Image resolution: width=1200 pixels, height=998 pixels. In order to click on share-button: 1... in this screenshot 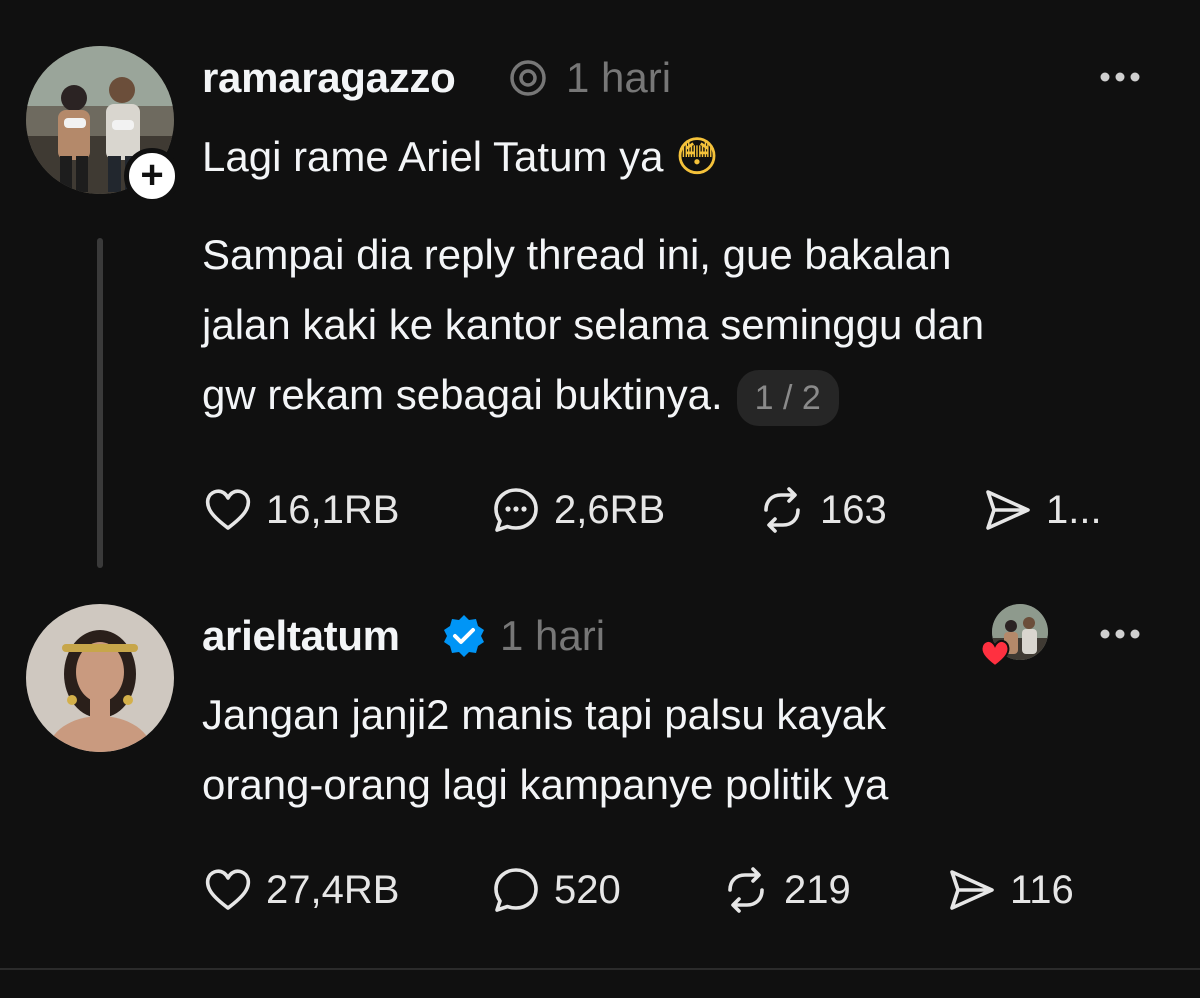, I will do `click(1042, 510)`.